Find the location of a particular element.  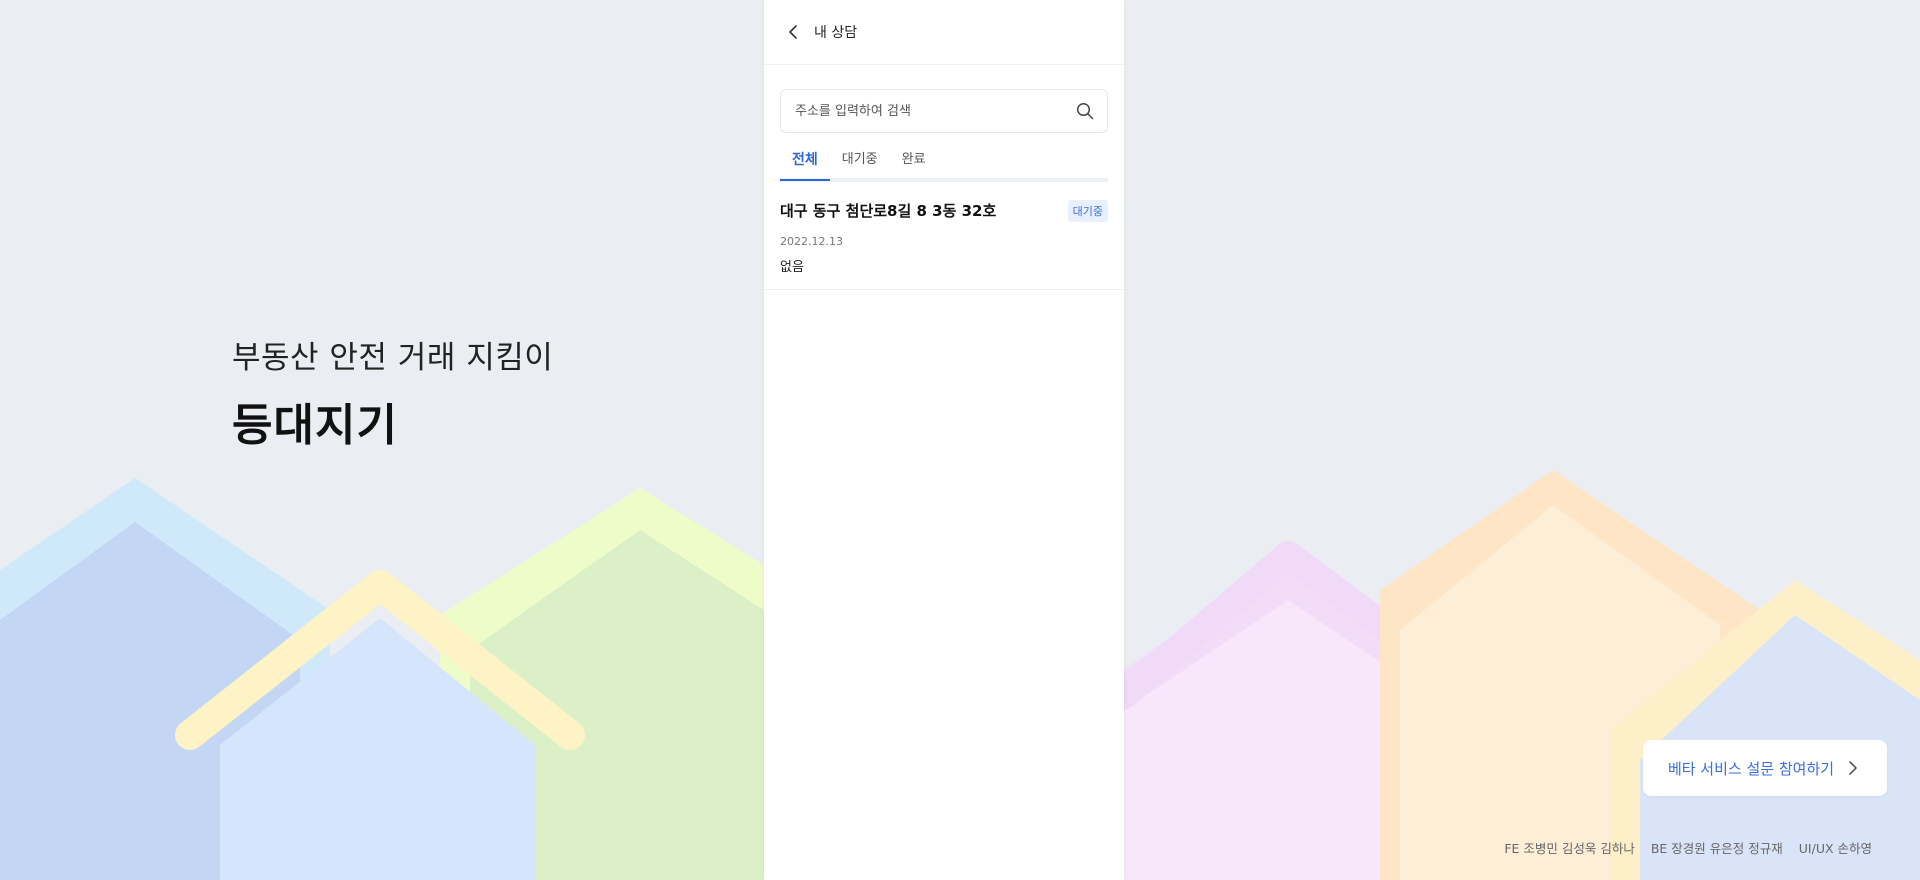

chevron-left-icon is located at coordinates (793, 32).